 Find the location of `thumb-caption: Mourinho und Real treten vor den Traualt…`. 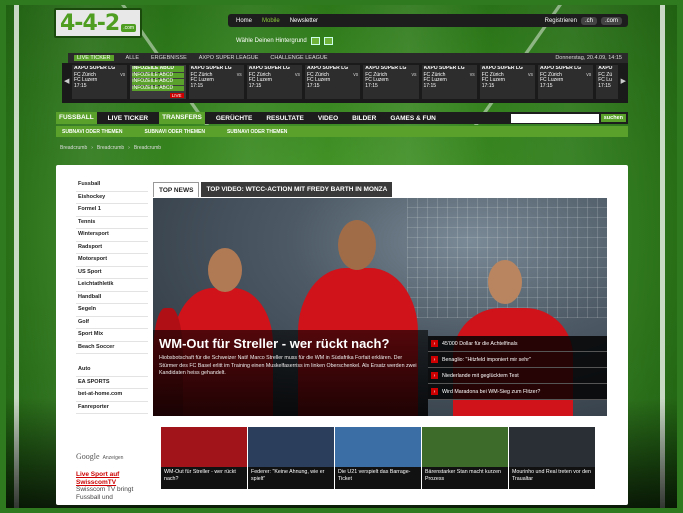

thumb-caption: Mourinho und Real treten vor den Traualt… is located at coordinates (552, 478).